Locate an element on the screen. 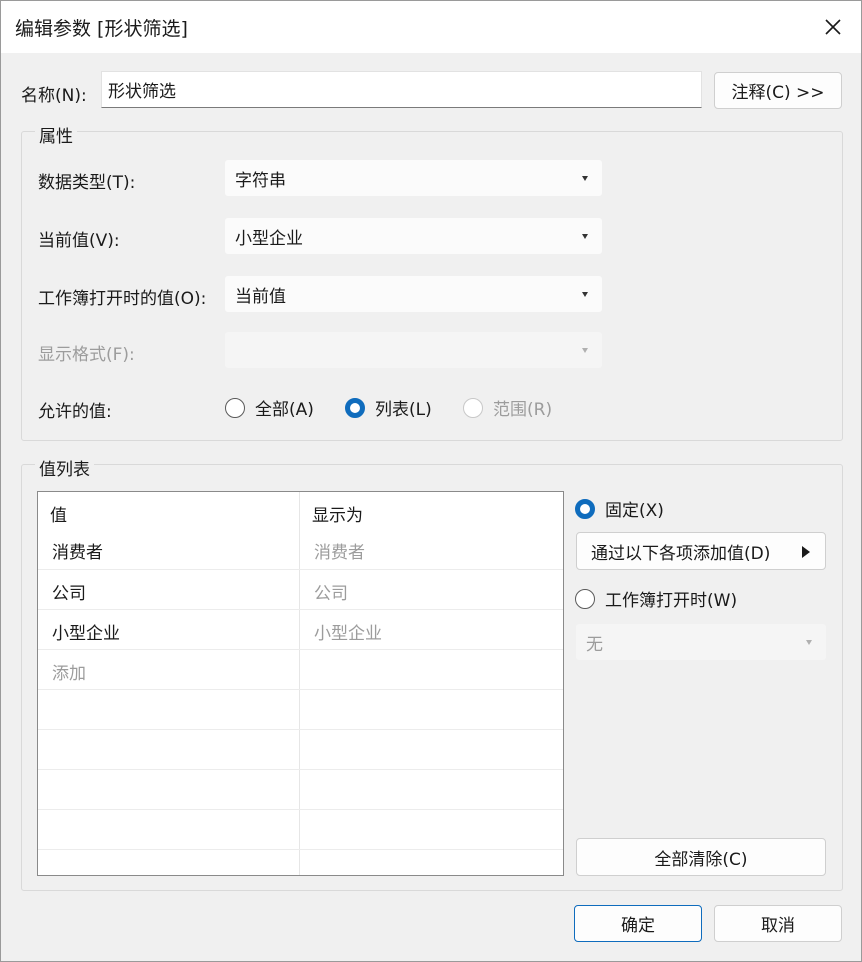 The image size is (862, 962). workbook-open-value-select: 当前值 is located at coordinates (413, 294).